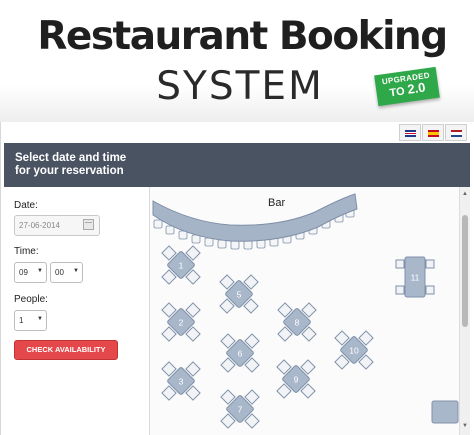 This screenshot has width=474, height=435. I want to click on hour-select: 09 ▼, so click(30, 272).